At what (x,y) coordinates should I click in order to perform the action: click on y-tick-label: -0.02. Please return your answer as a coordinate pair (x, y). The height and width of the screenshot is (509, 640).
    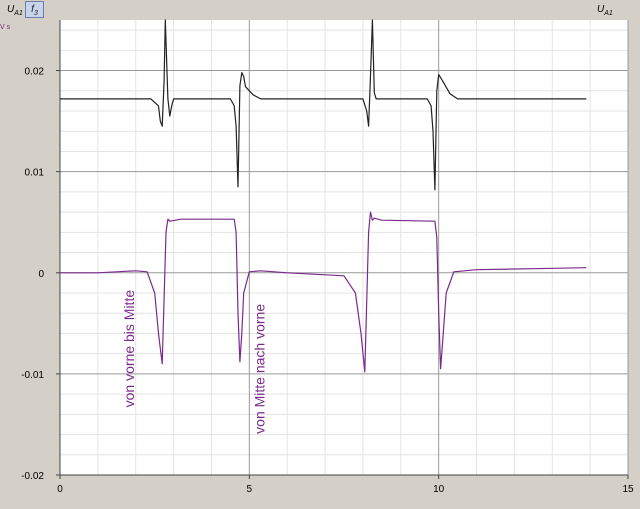
    Looking at the image, I should click on (32, 476).